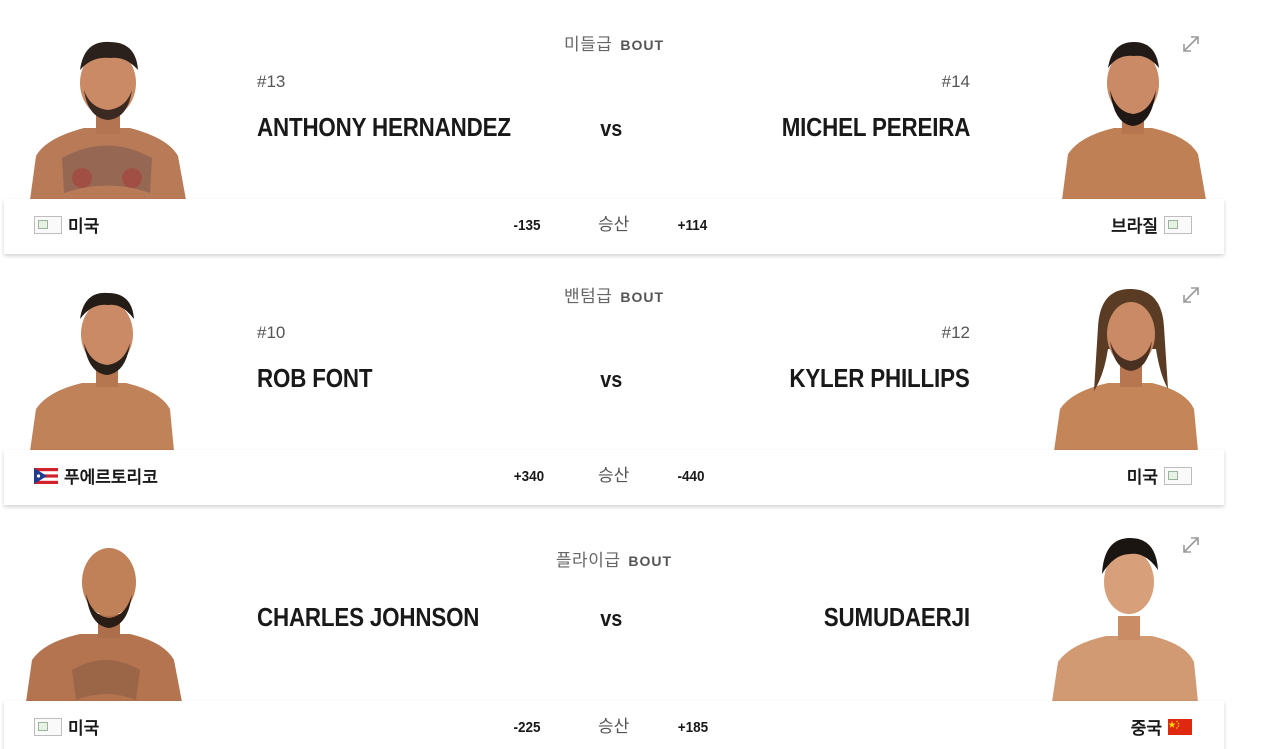 This screenshot has width=1261, height=749. What do you see at coordinates (271, 332) in the screenshot?
I see `red-fighter-rank: #10` at bounding box center [271, 332].